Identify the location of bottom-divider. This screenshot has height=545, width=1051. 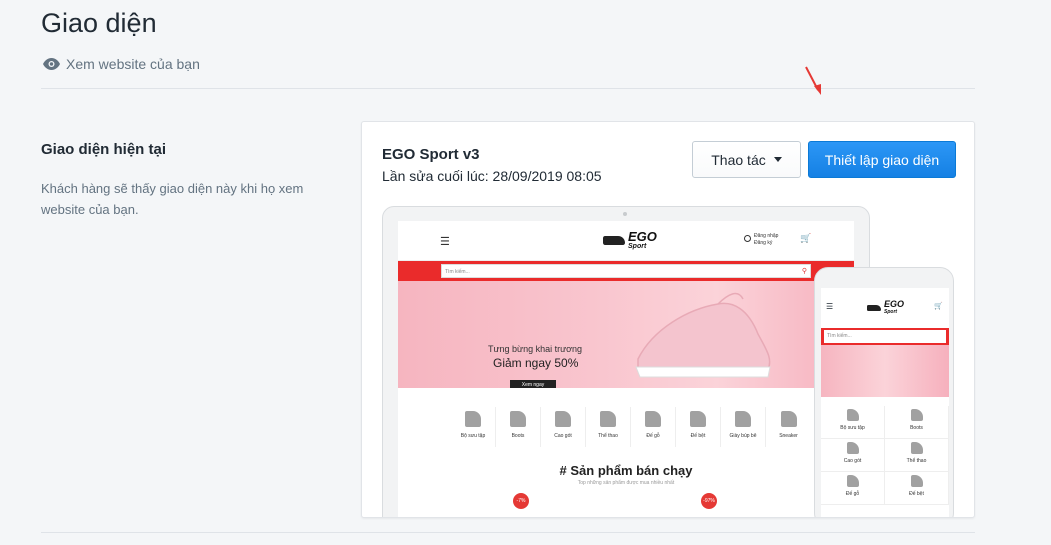
(508, 532).